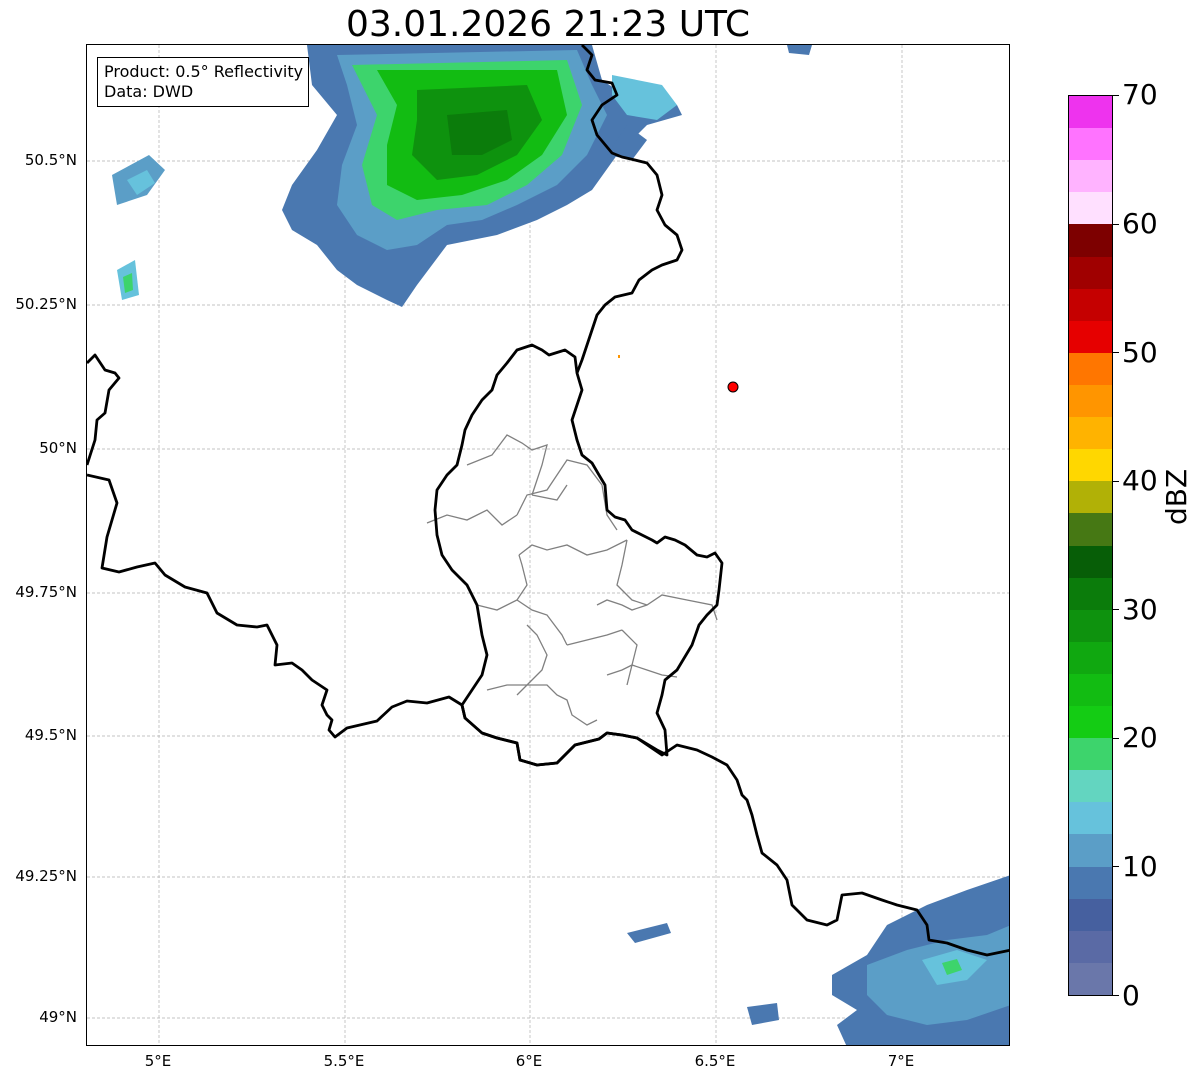 Image resolution: width=1202 pixels, height=1081 pixels. Describe the element at coordinates (1131, 995) in the screenshot. I see `colorbar-tick-0: 0` at that location.